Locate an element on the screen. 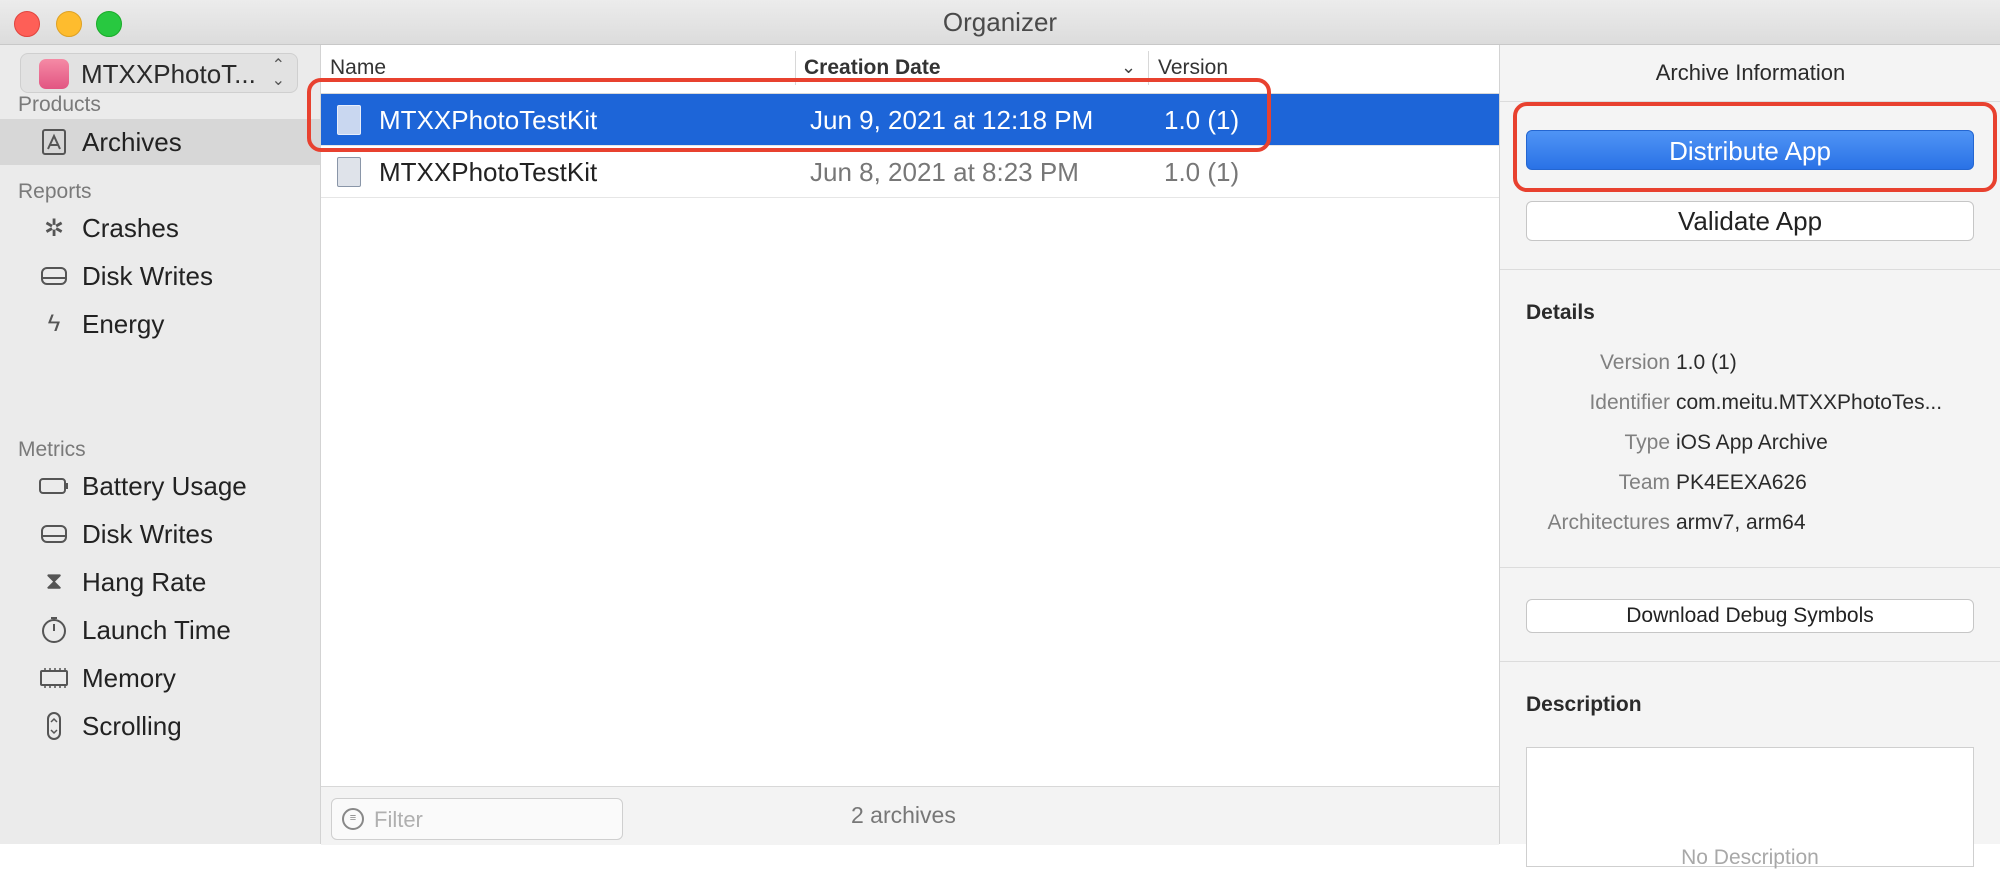 Image resolution: width=2000 pixels, height=870 pixels. sidebar-item-launch-time: Launch Time is located at coordinates (160, 630).